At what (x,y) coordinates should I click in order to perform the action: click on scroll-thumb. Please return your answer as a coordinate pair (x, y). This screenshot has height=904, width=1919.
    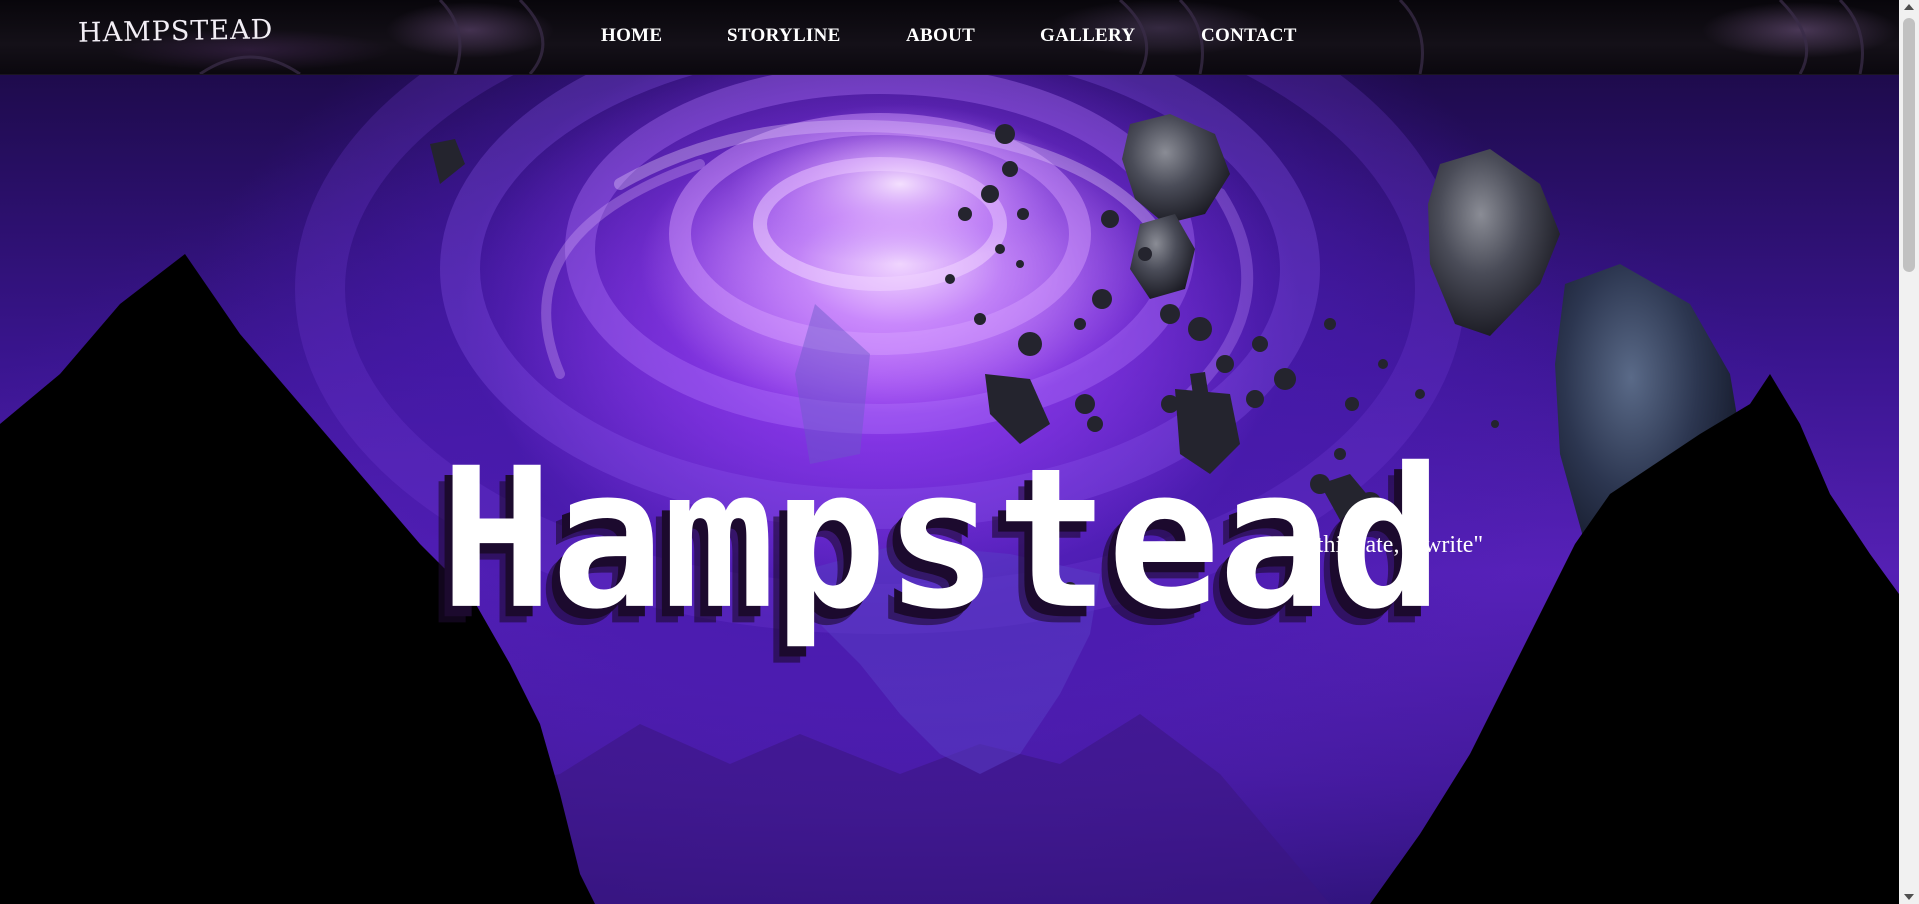
    Looking at the image, I should click on (1909, 145).